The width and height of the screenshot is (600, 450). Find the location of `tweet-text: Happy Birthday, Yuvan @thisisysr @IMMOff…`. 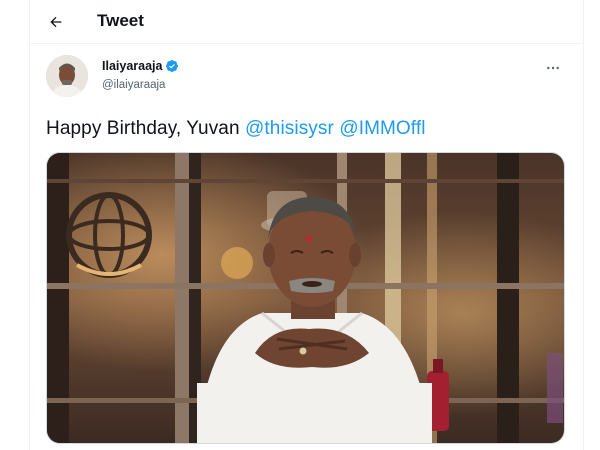

tweet-text: Happy Birthday, Yuvan @thisisysr @IMMOff… is located at coordinates (236, 129).